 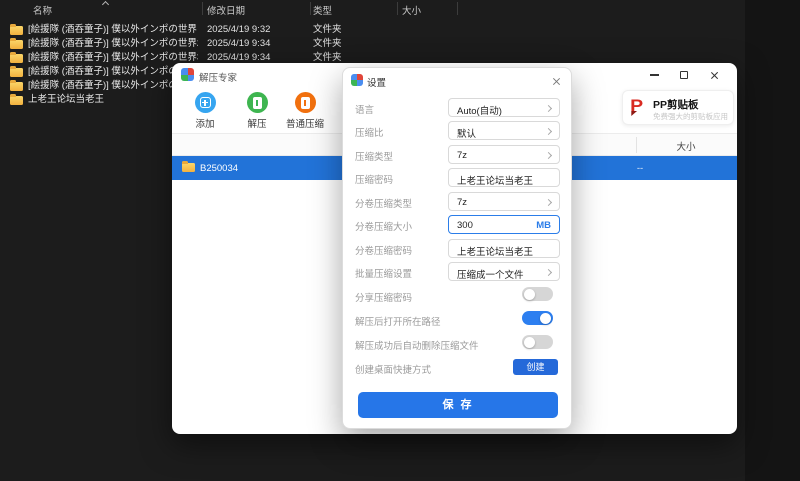 What do you see at coordinates (187, 74) in the screenshot?
I see `app-logo-icon` at bounding box center [187, 74].